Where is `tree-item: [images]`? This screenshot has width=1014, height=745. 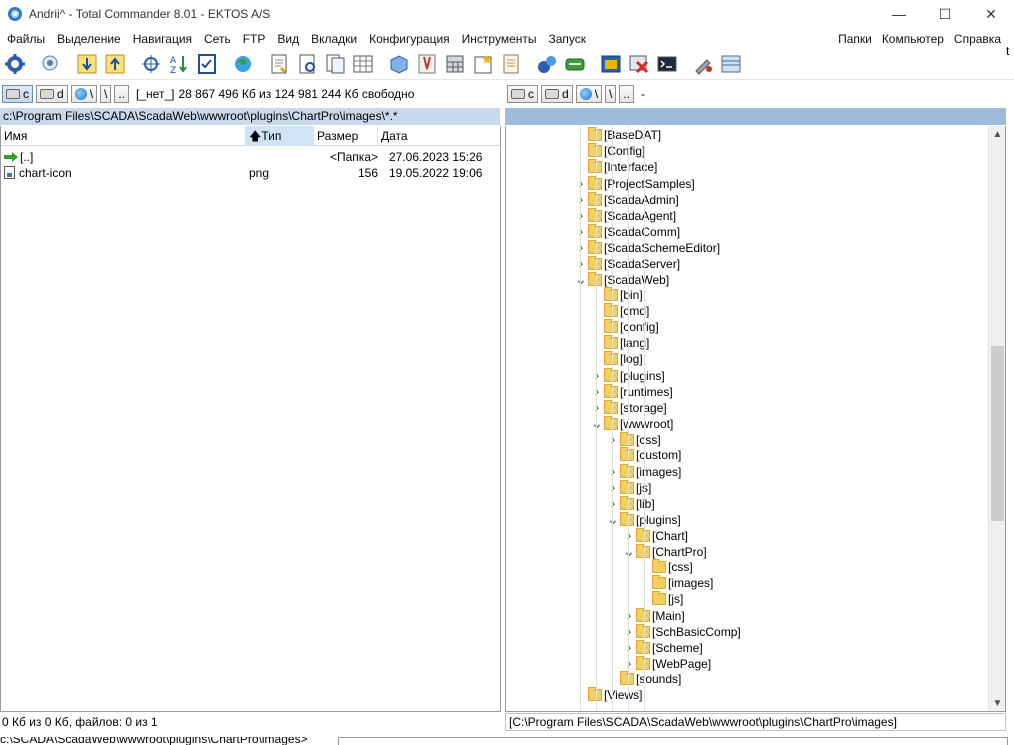 tree-item: [images] is located at coordinates (675, 583).